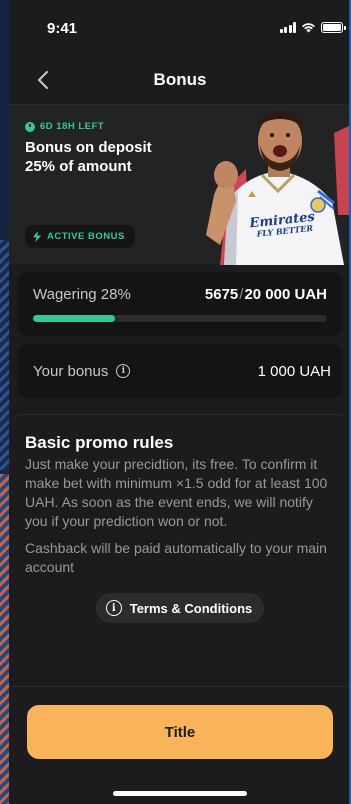 The width and height of the screenshot is (351, 804). What do you see at coordinates (86, 236) in the screenshot?
I see `active-bonus-label: ACTIVE BONUS` at bounding box center [86, 236].